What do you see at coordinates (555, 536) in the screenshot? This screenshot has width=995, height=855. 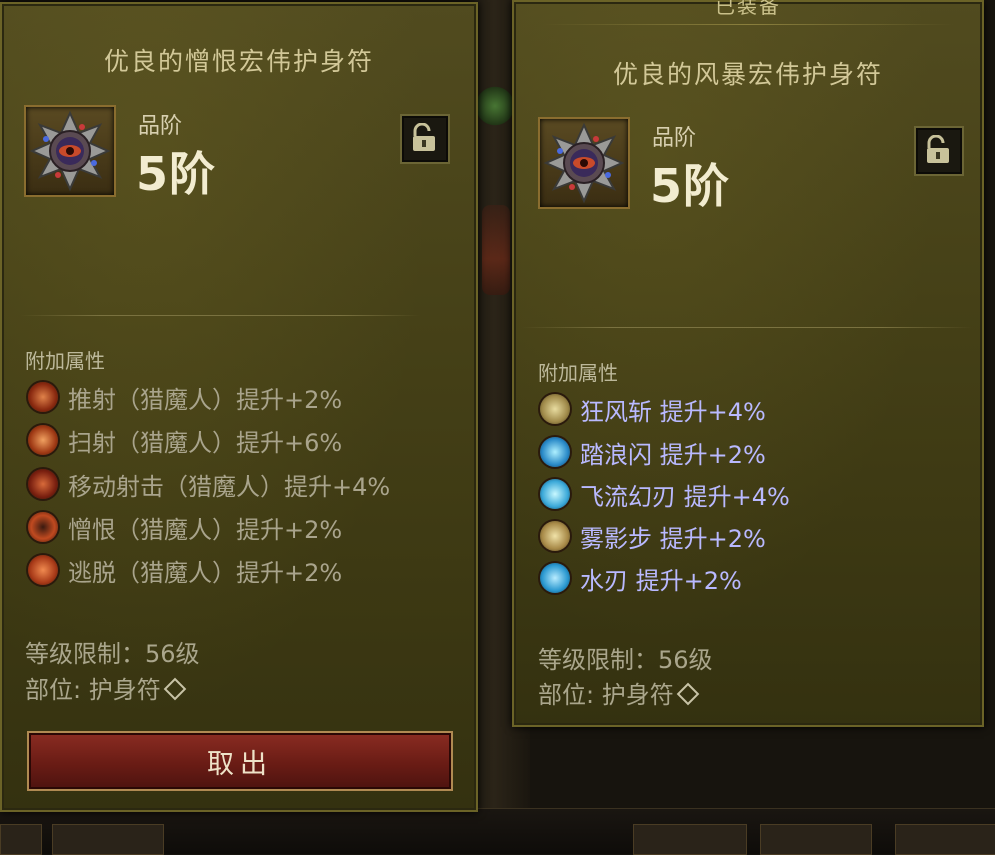 I see `mist-step-skill-icon` at bounding box center [555, 536].